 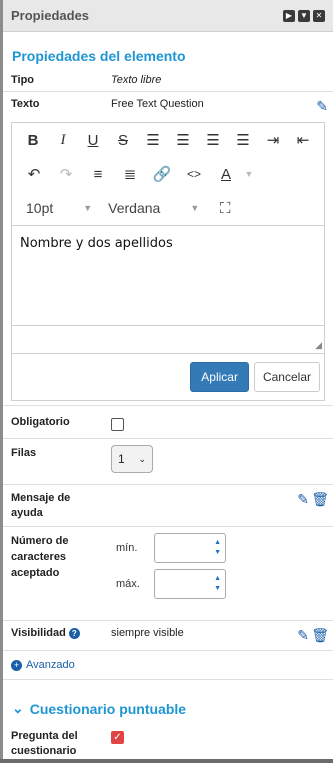 I want to click on cuestionario-title: Cuestionario puntuable, so click(x=108, y=708).